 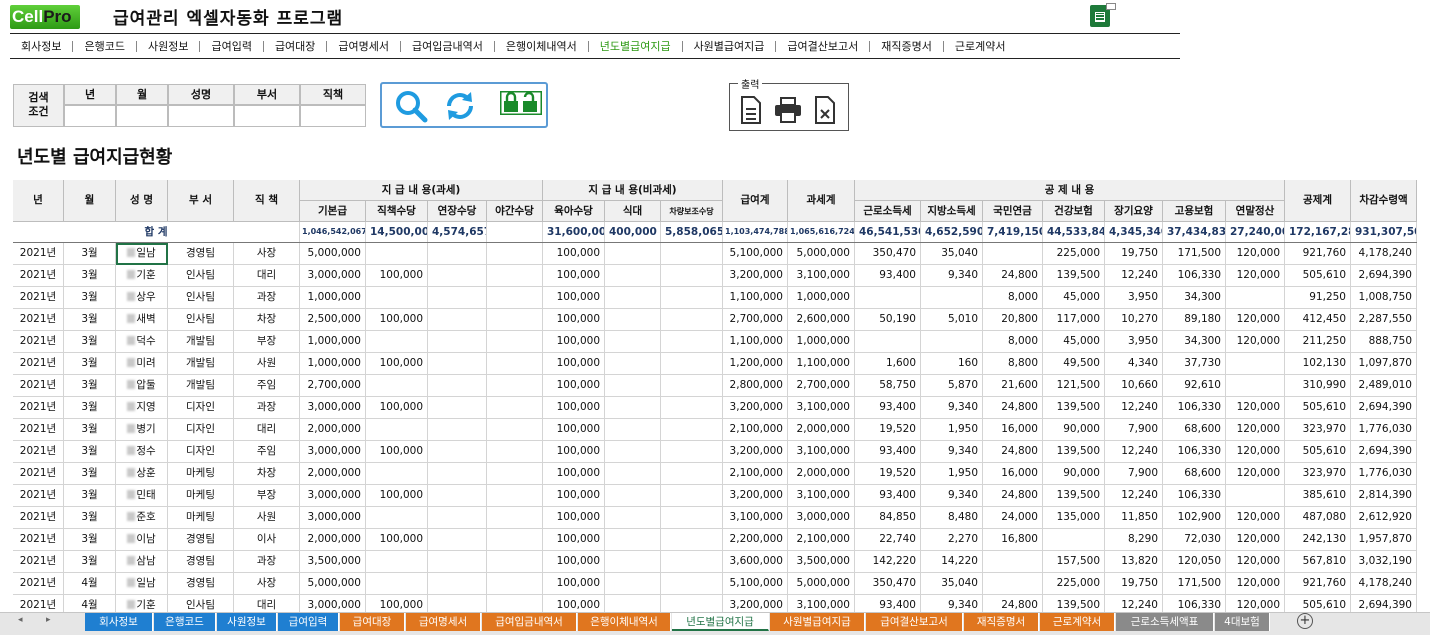 I want to click on row-value: 16,800, so click(x=1013, y=540).